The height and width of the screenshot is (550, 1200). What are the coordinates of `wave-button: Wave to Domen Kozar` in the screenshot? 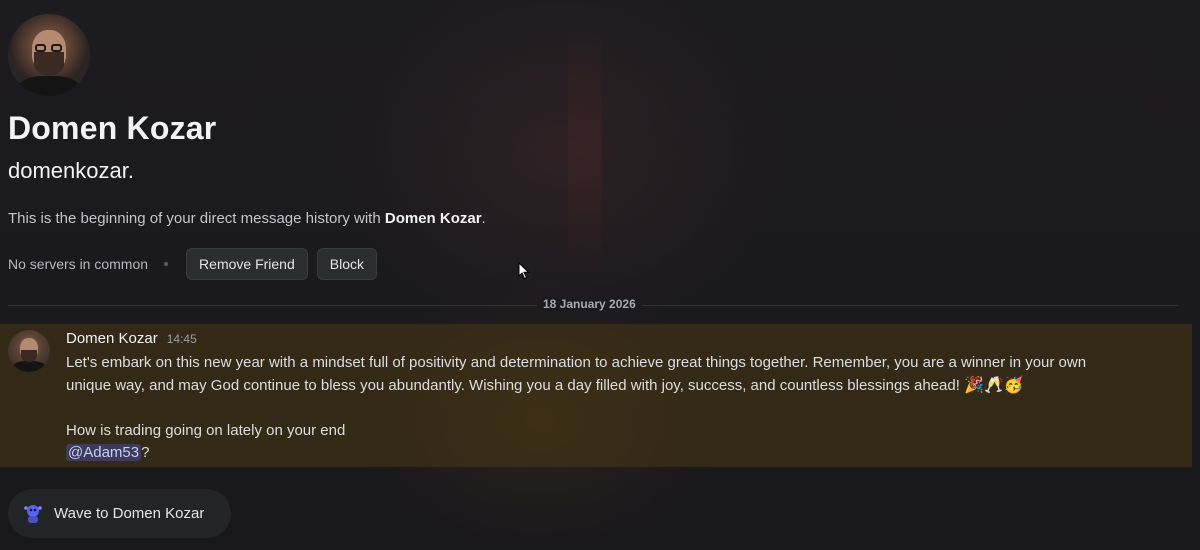 It's located at (119, 513).